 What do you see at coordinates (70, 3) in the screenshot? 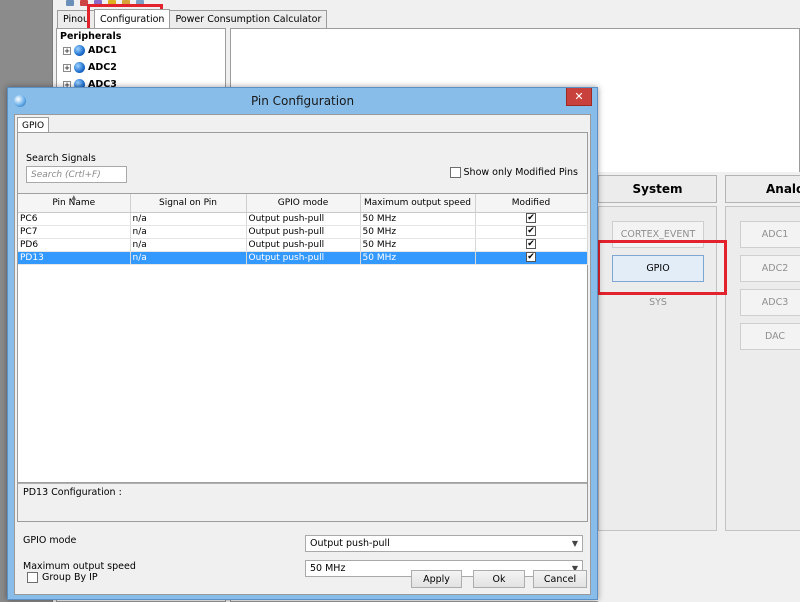
I see `toolbar-icon` at bounding box center [70, 3].